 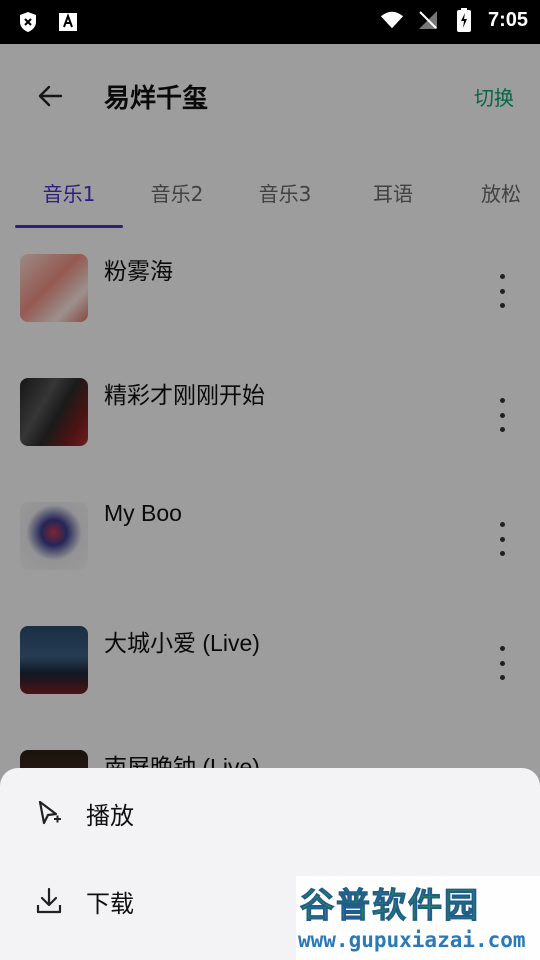 What do you see at coordinates (392, 20) in the screenshot?
I see `wifi-icon` at bounding box center [392, 20].